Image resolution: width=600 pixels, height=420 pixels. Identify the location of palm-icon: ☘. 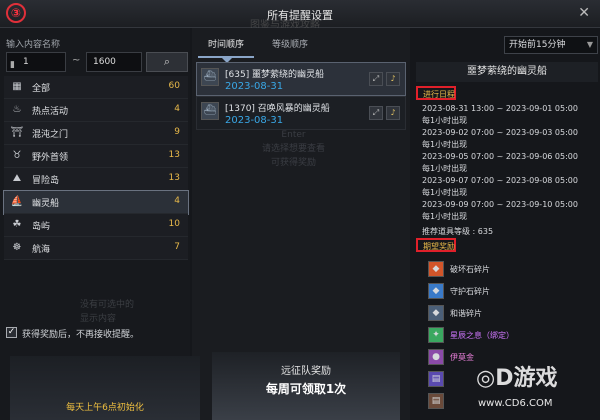
(17, 224).